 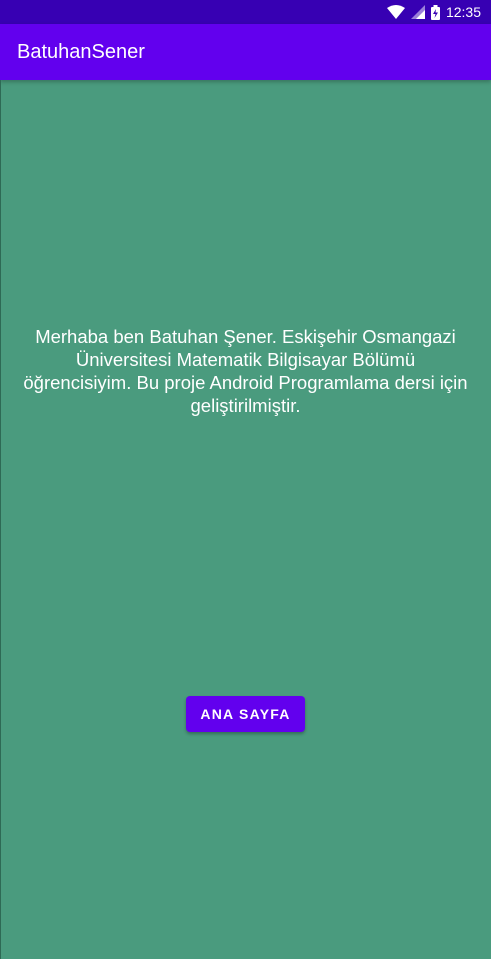 I want to click on app-title: BatuhanSener, so click(x=81, y=51).